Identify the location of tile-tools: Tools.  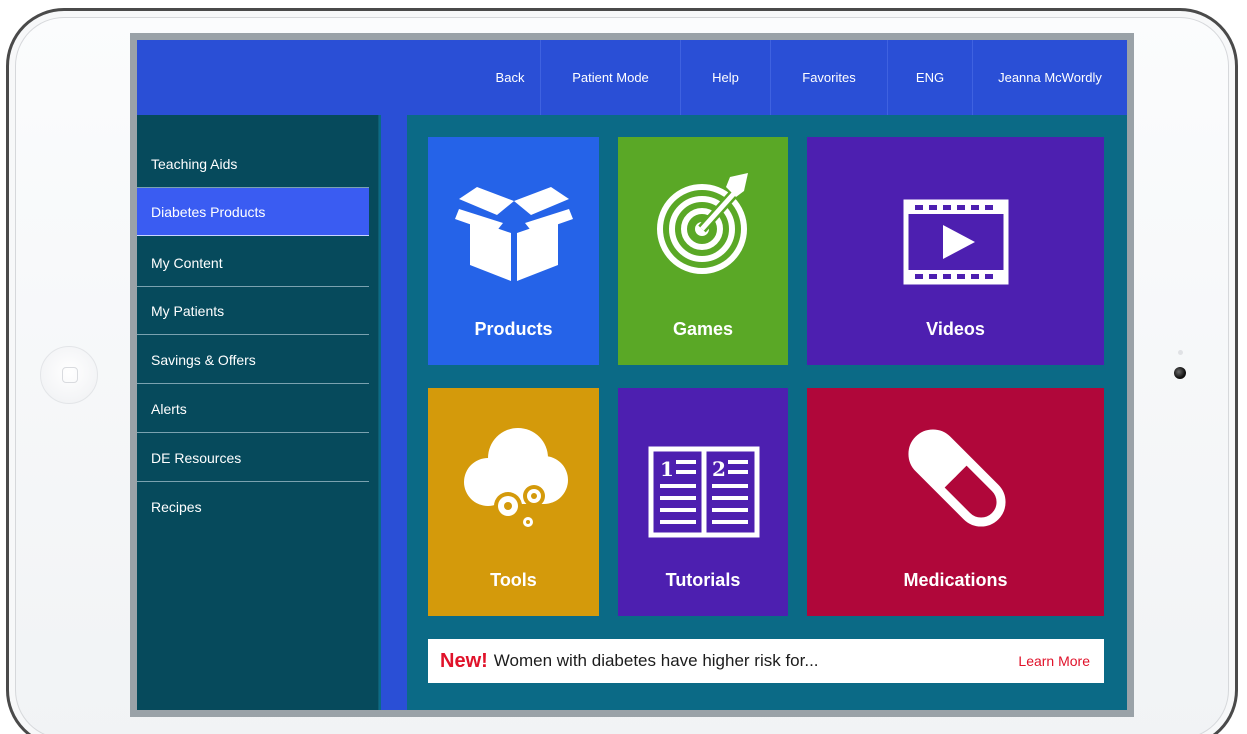
(513, 502).